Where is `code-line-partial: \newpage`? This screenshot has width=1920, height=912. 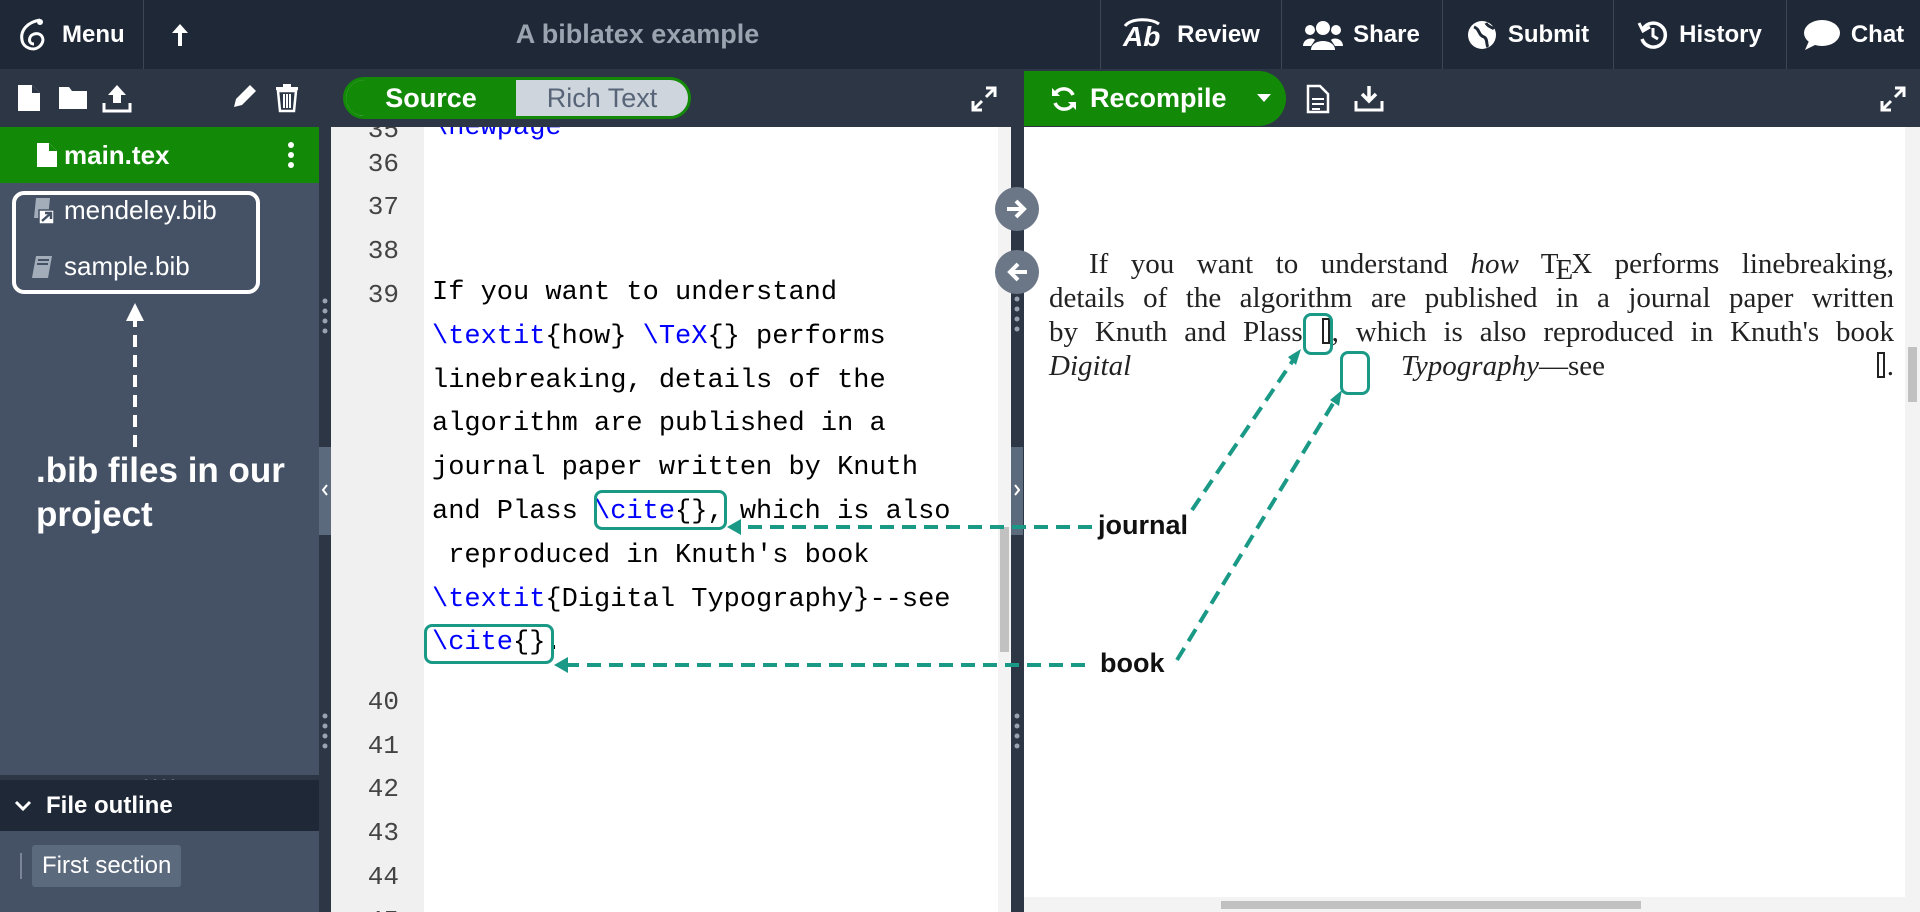 code-line-partial: \newpage is located at coordinates (497, 135).